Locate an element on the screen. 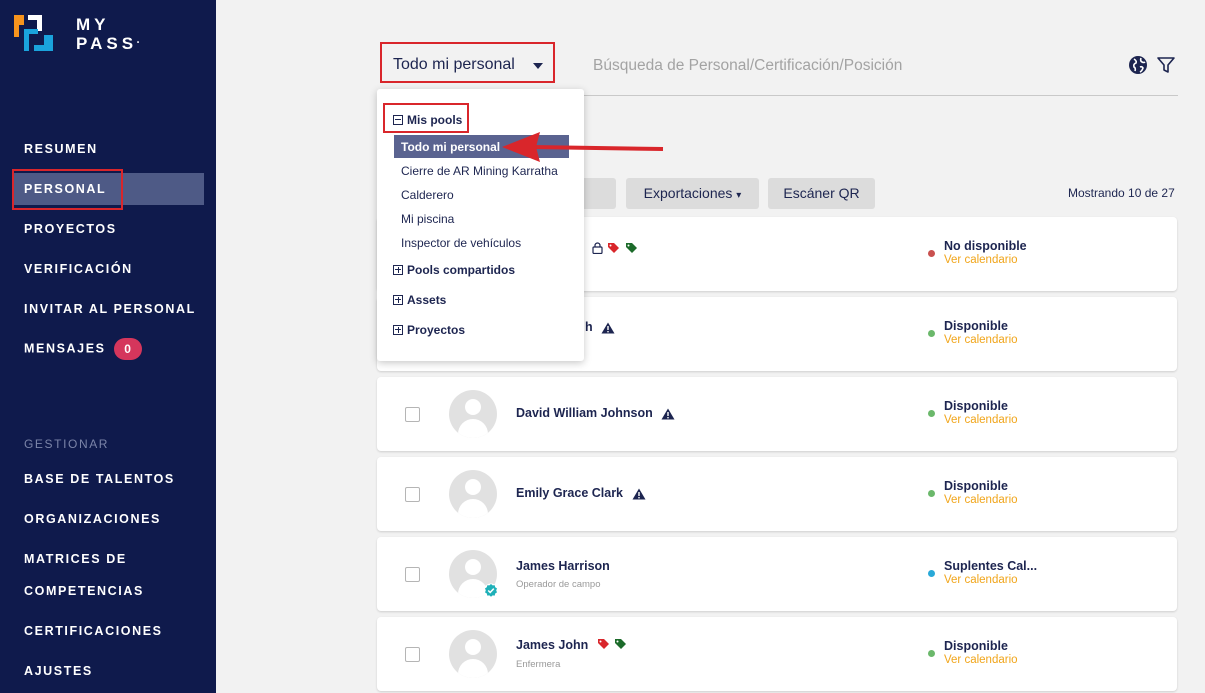 This screenshot has width=1205, height=693. results-count: Mostrando 10 de 27 is located at coordinates (1121, 193).